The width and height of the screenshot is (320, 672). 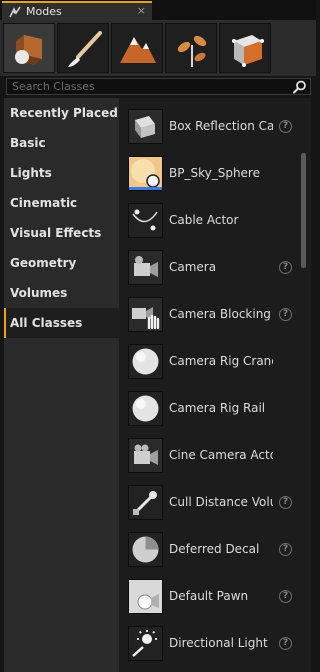 What do you see at coordinates (193, 267) in the screenshot?
I see `item-label: Camera` at bounding box center [193, 267].